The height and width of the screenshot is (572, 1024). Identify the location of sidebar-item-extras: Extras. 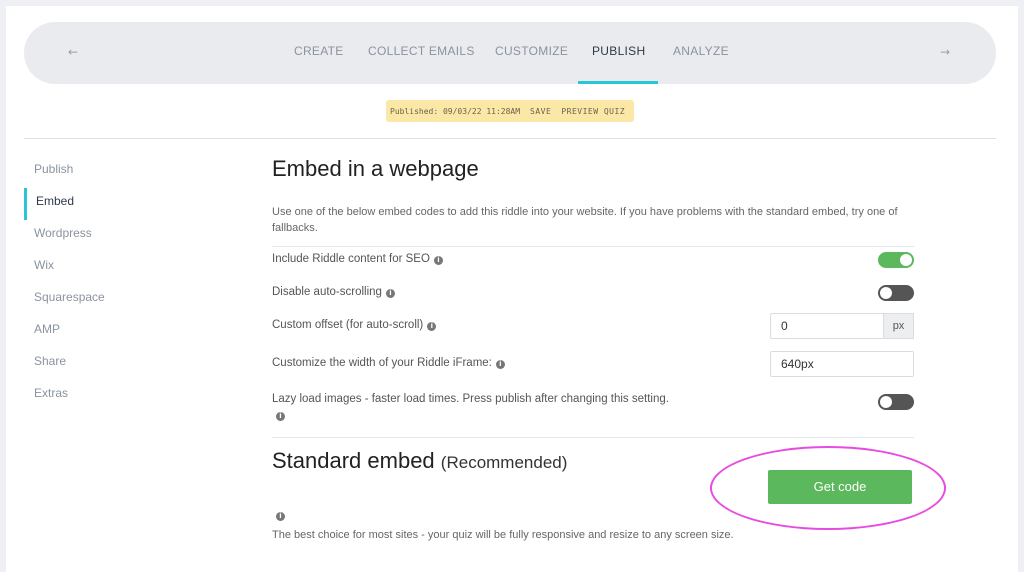
(124, 396).